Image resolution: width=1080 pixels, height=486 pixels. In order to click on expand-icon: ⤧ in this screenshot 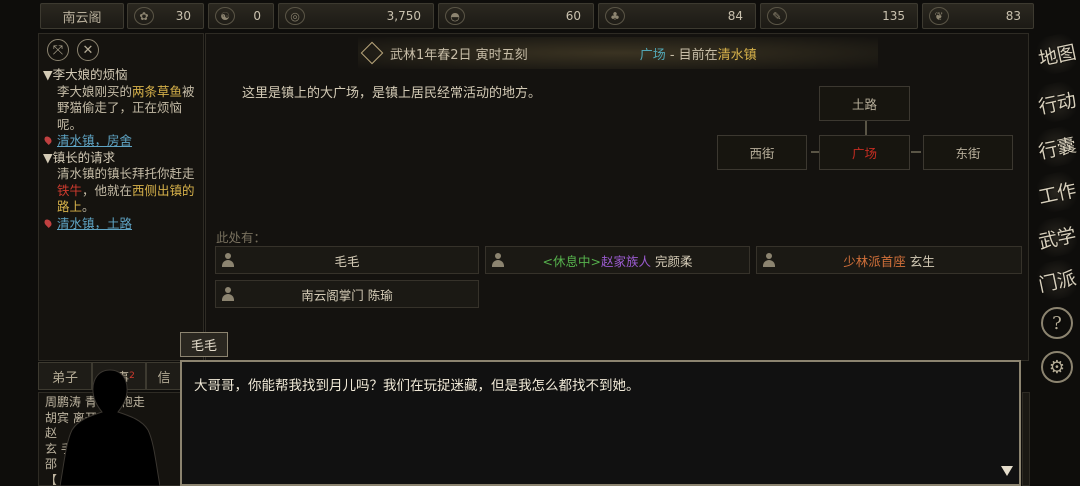, I will do `click(58, 50)`.